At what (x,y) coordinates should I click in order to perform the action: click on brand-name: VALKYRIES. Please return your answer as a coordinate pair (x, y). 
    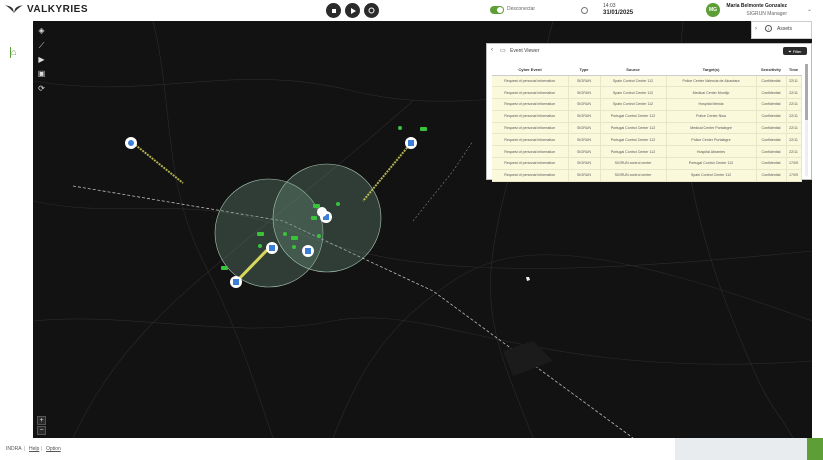
    Looking at the image, I should click on (57, 9).